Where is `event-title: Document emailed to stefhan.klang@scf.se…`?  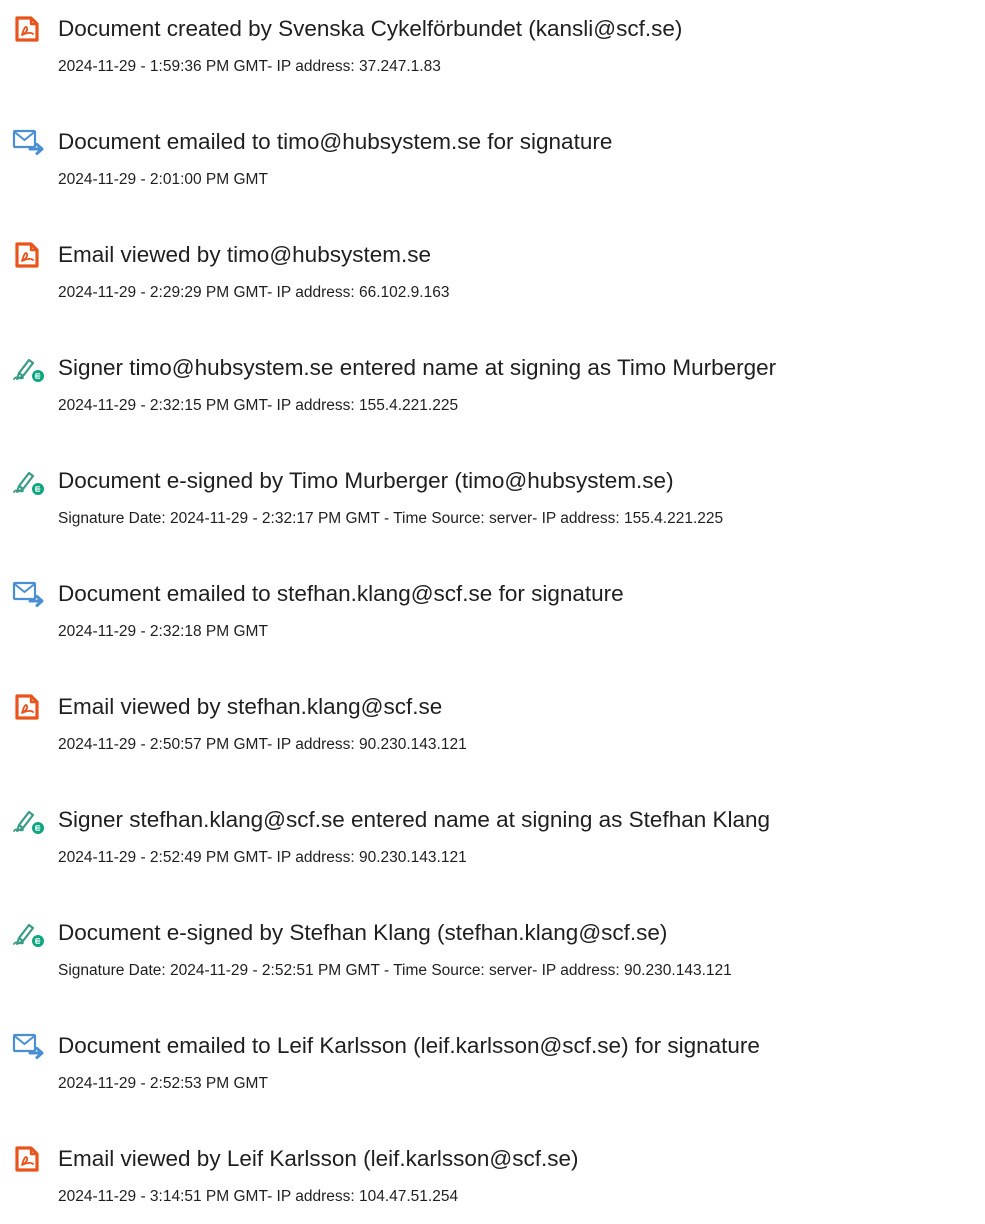 event-title: Document emailed to stefhan.klang@scf.se… is located at coordinates (341, 593).